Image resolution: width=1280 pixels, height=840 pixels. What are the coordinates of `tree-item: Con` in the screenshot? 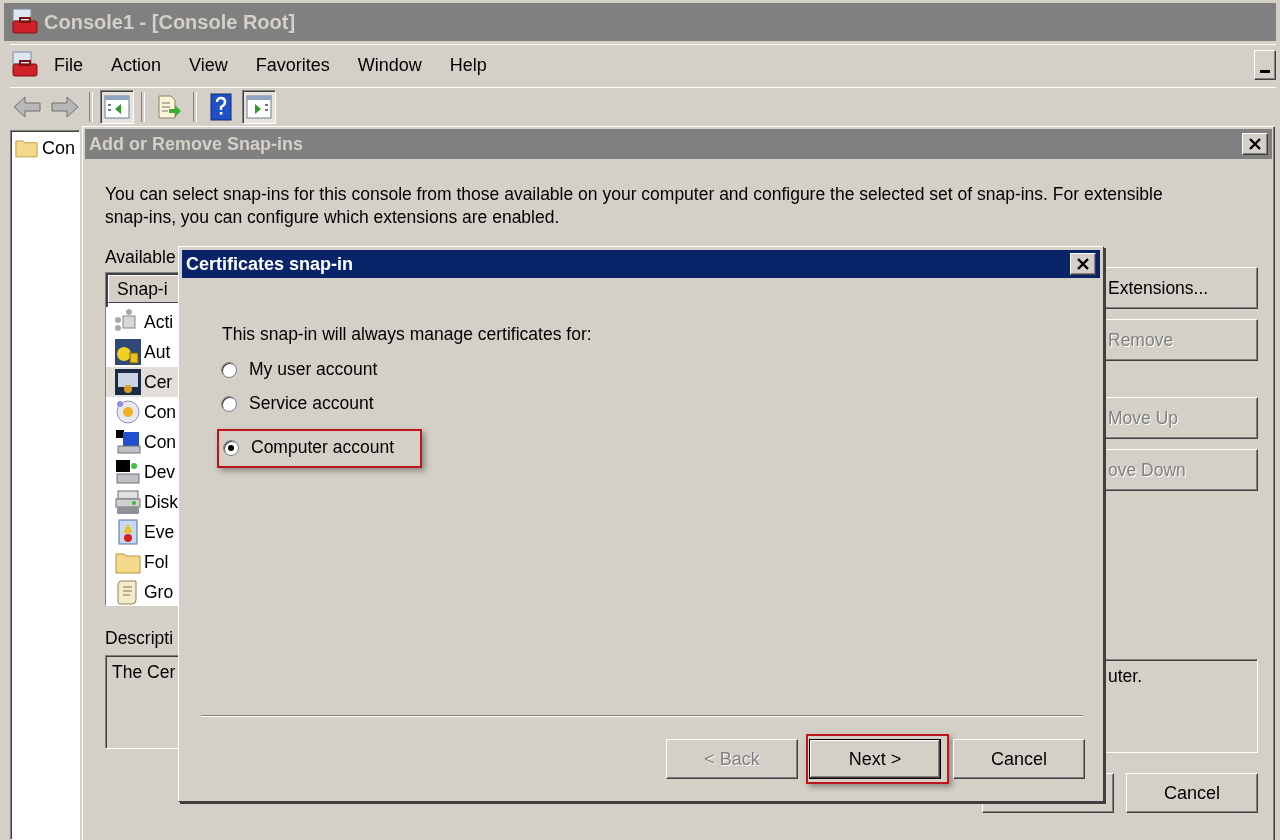 It's located at (58, 148).